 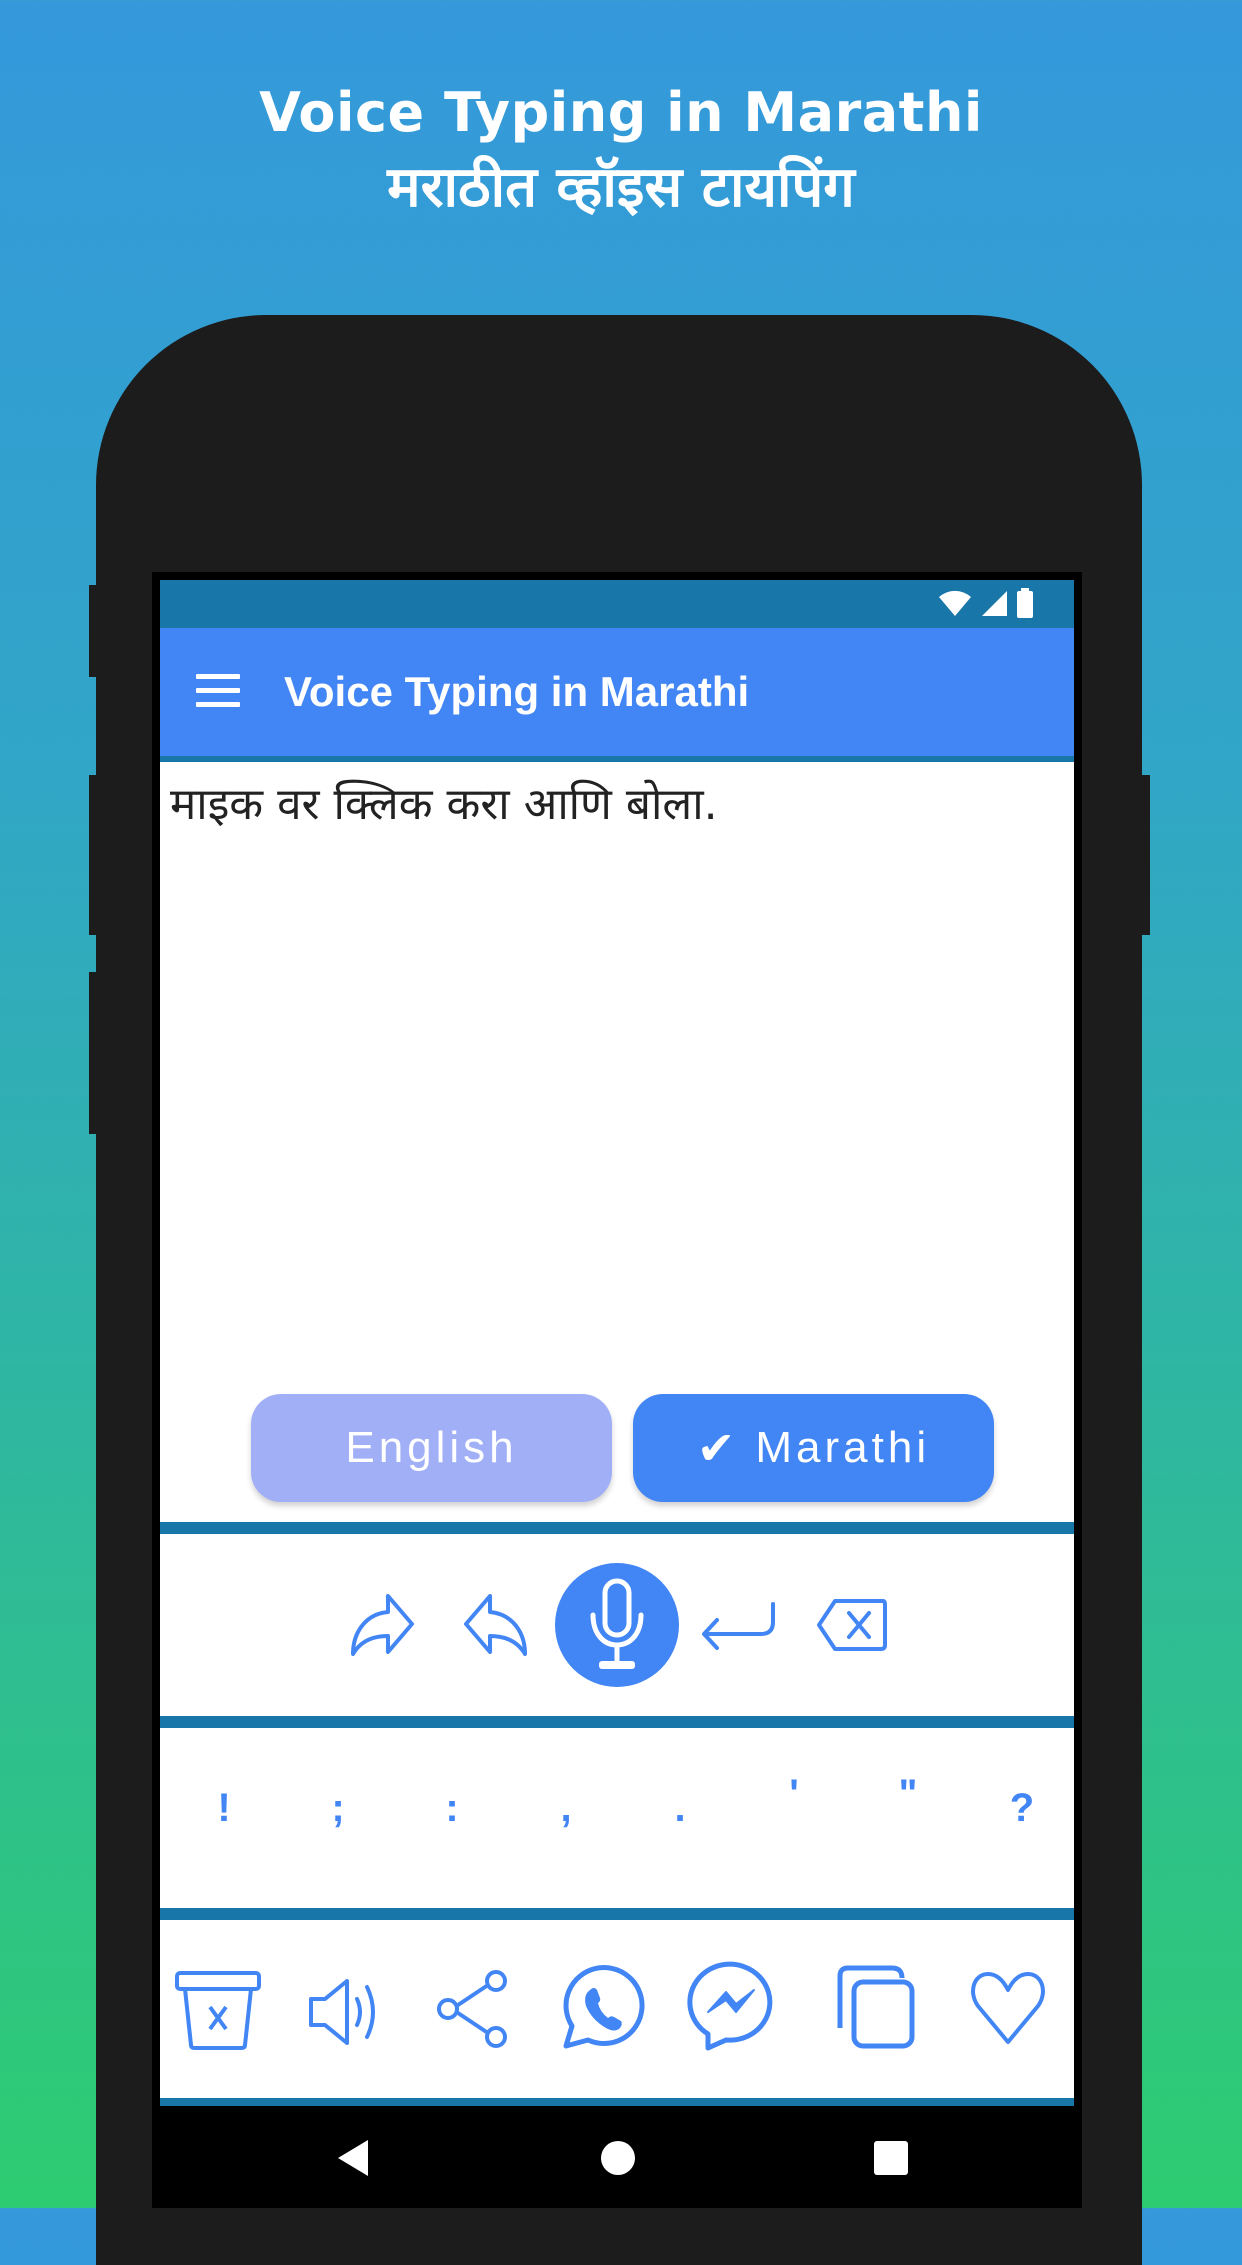 I want to click on punctuation-key: ", so click(x=908, y=1794).